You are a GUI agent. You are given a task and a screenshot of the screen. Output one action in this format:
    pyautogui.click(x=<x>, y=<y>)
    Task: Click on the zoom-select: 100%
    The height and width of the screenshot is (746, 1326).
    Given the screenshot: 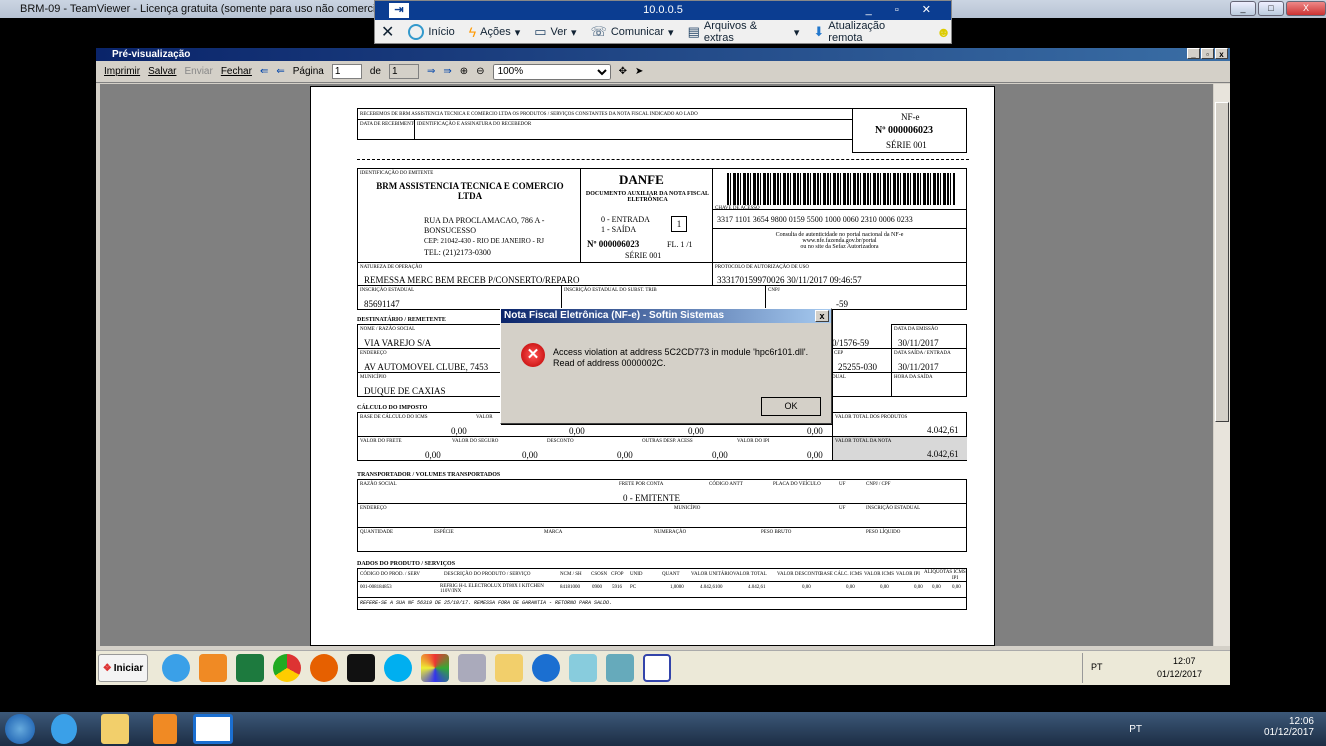 What is the action you would take?
    pyautogui.click(x=551, y=71)
    